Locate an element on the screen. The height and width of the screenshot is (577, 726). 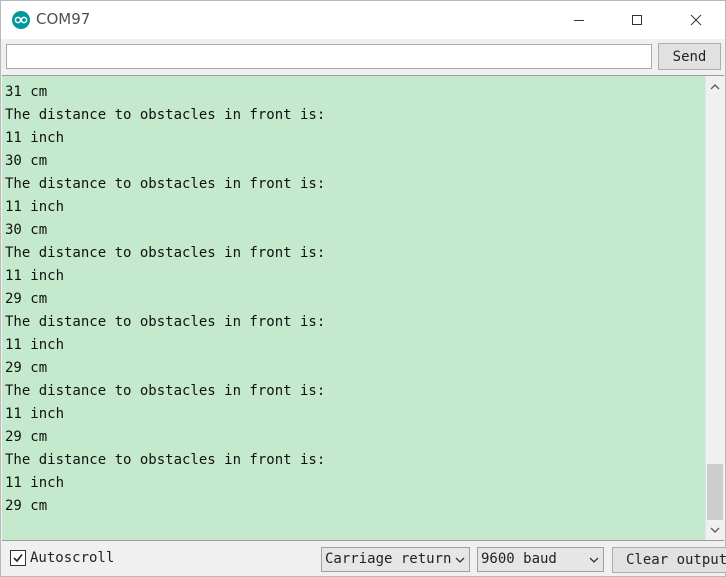
autoscroll-checkbox is located at coordinates (18, 558).